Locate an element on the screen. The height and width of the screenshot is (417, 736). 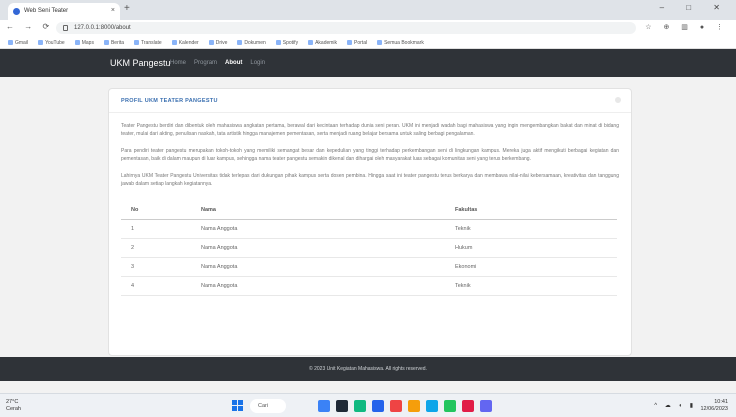
cell-fakultas: Ekonomi is located at coordinates (531, 267).